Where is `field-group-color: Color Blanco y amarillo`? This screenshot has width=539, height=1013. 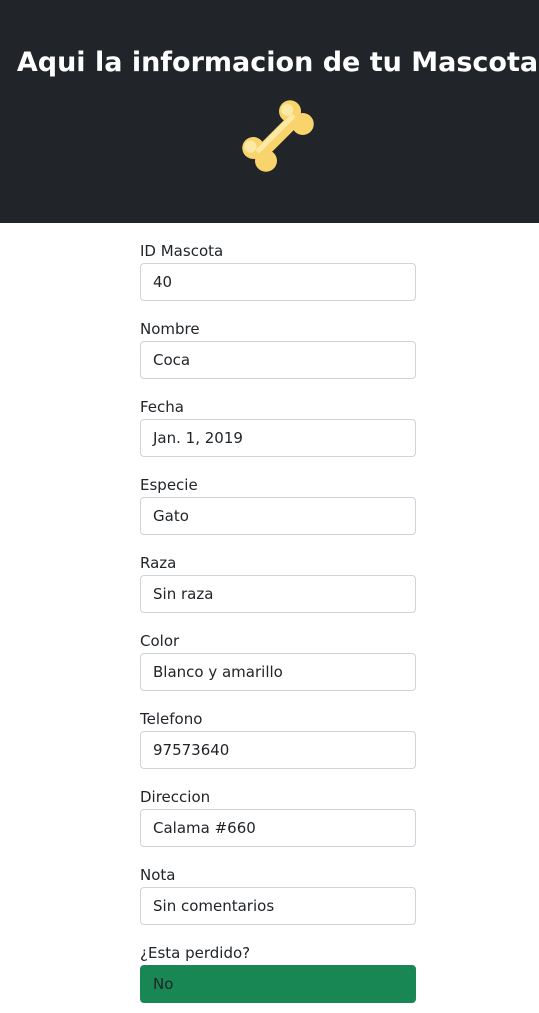 field-group-color: Color Blanco y amarillo is located at coordinates (278, 660).